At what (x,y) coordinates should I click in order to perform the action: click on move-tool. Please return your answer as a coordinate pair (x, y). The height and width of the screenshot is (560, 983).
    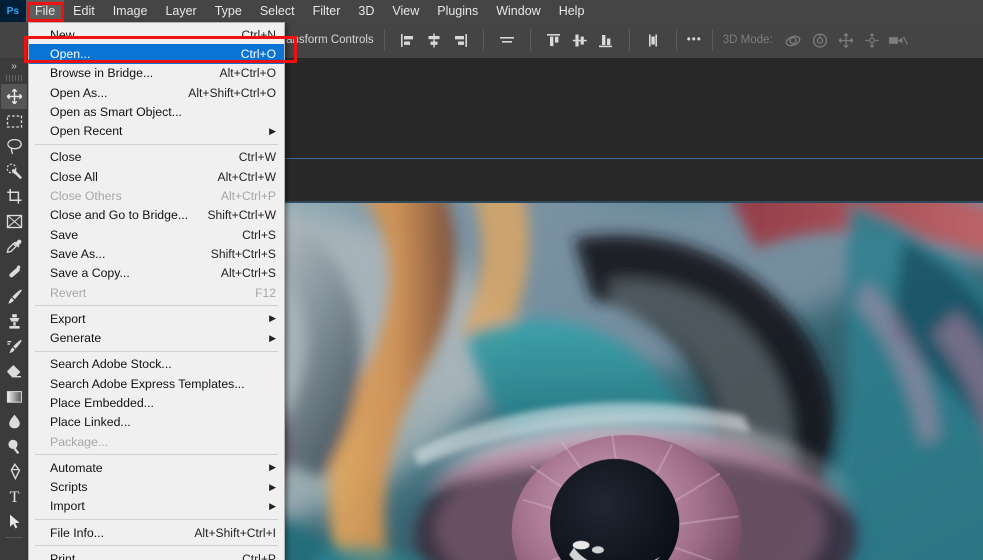
    Looking at the image, I should click on (14, 96).